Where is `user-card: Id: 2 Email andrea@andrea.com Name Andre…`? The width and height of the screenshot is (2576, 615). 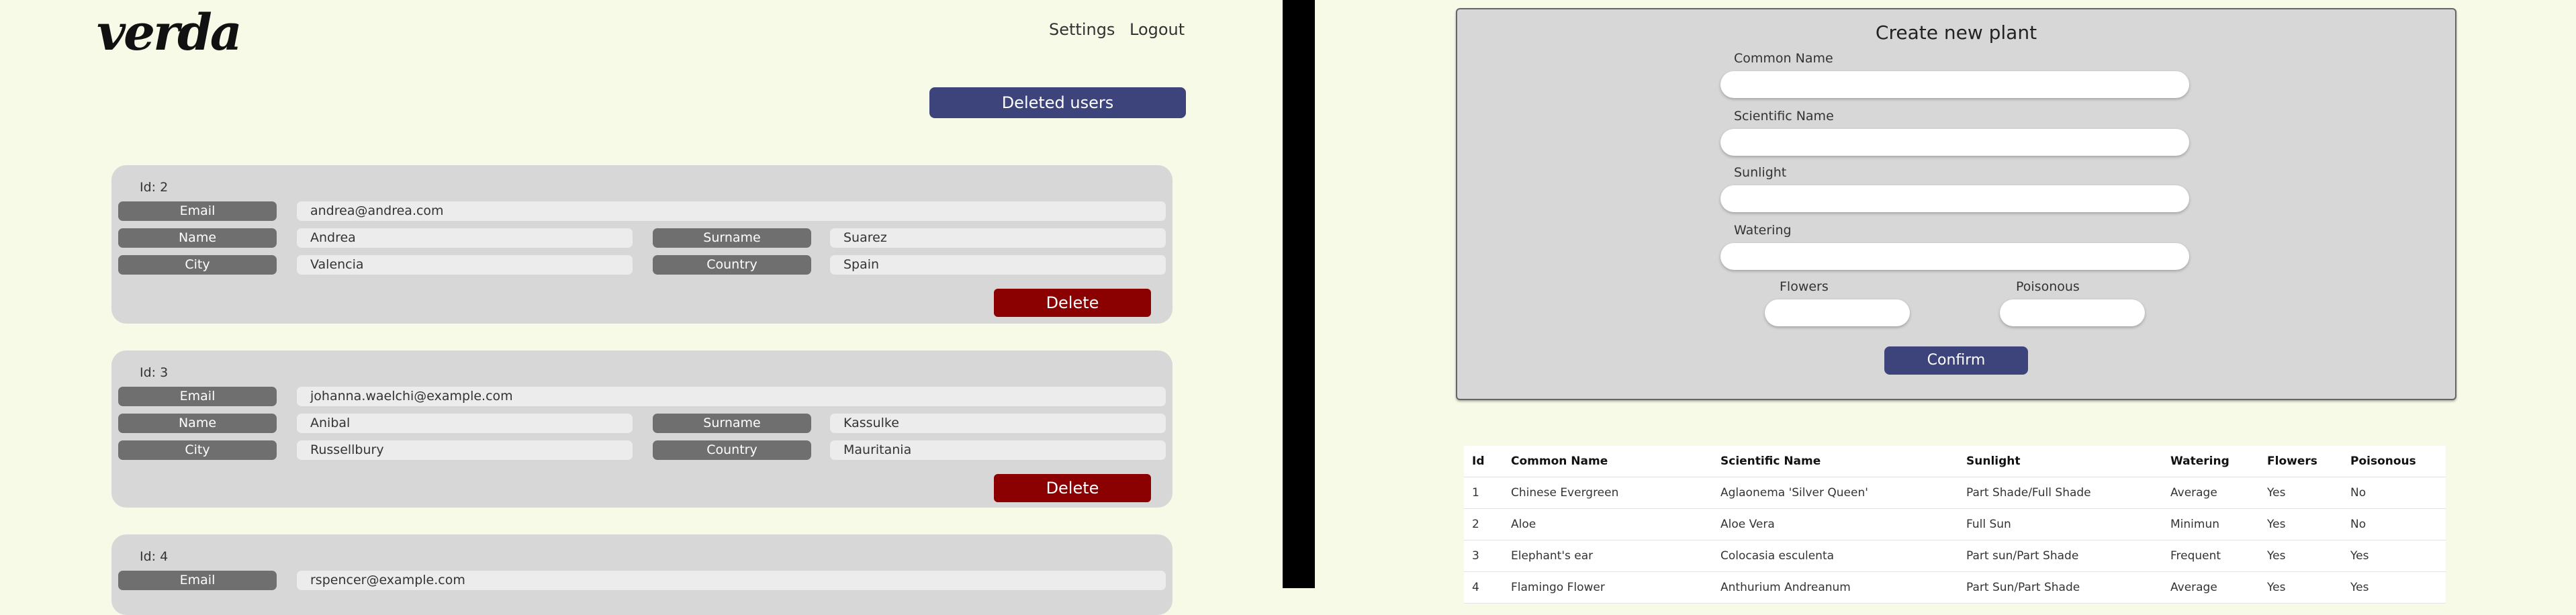 user-card: Id: 2 Email andrea@andrea.com Name Andre… is located at coordinates (641, 245).